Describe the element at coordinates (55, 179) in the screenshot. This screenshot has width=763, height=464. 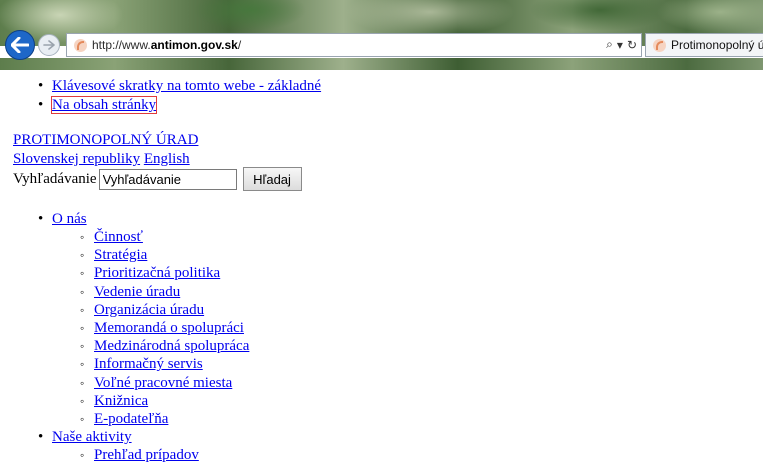
I see `search-label: Vyhľadávanie` at that location.